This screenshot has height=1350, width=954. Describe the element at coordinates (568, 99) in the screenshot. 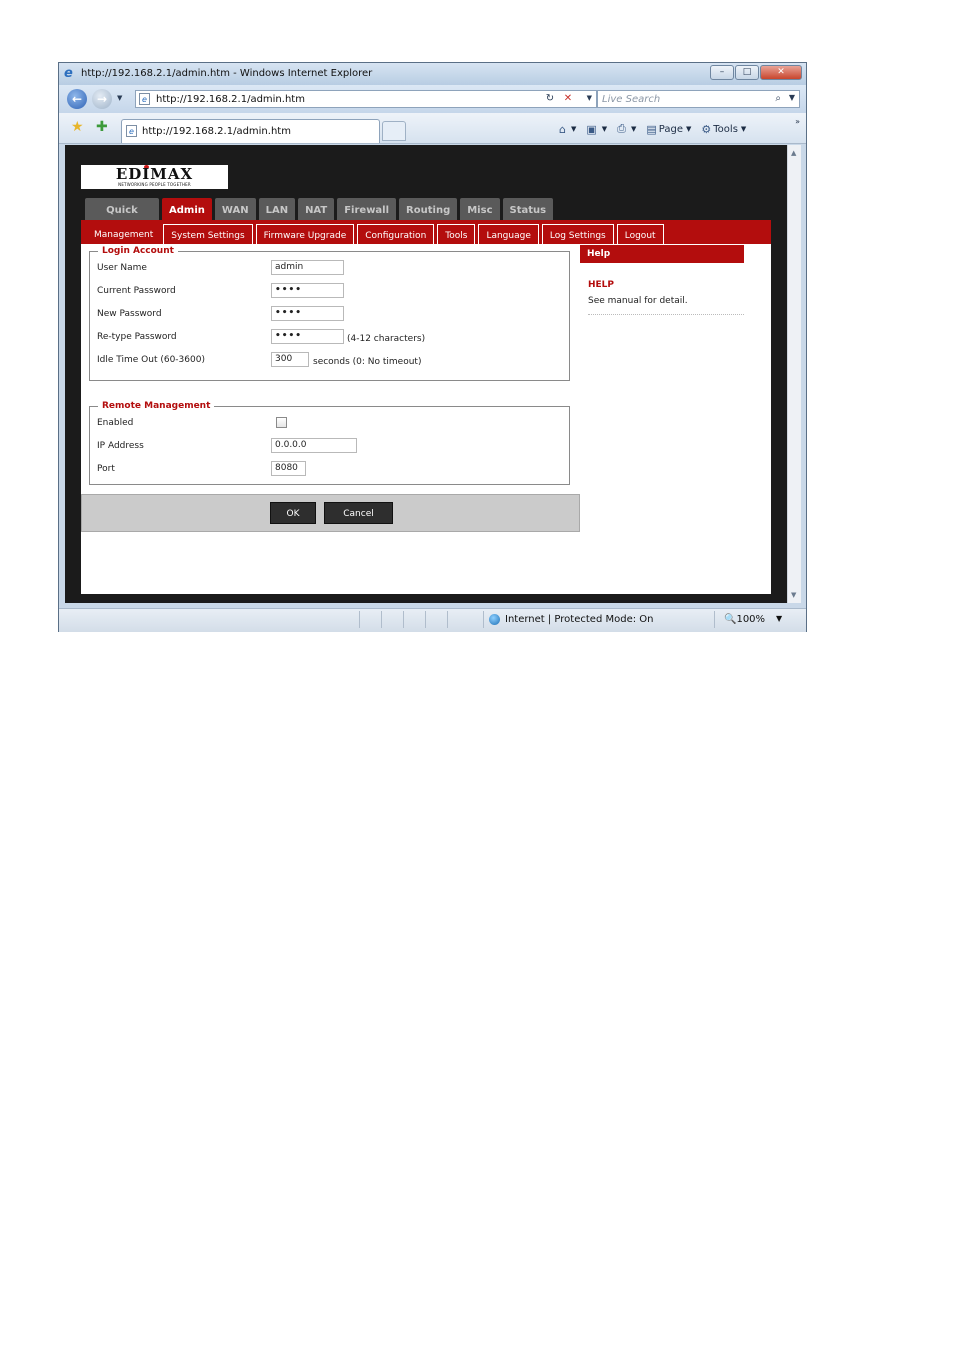

I see `stop-icon: ✕` at that location.